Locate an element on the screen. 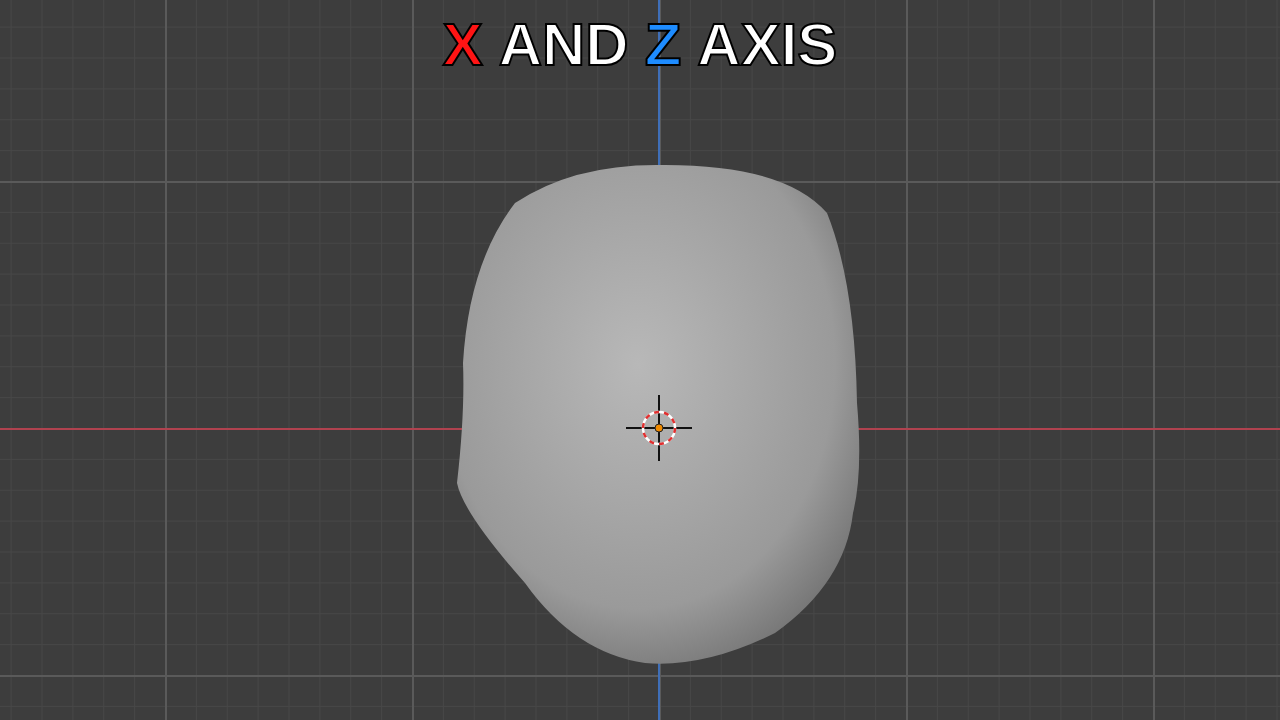 Image resolution: width=1280 pixels, height=720 pixels. title-word: AXIS is located at coordinates (767, 45).